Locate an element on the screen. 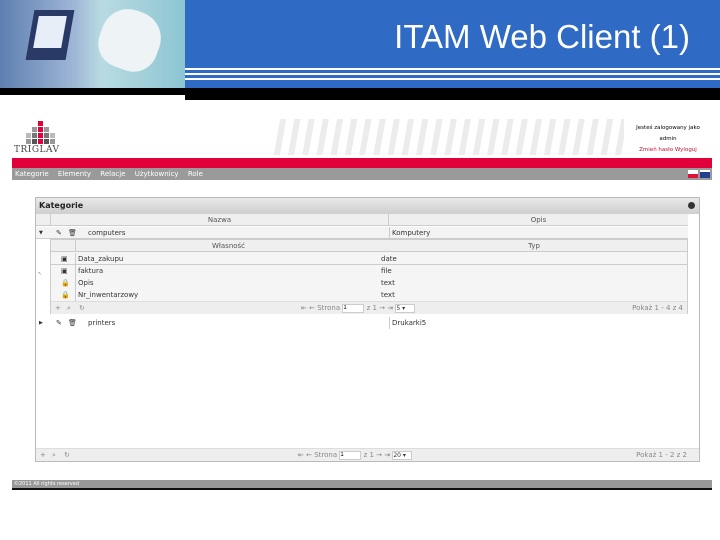 Image resolution: width=720 pixels, height=540 pixels. subgrid-headers: Własność Typ is located at coordinates (369, 246).